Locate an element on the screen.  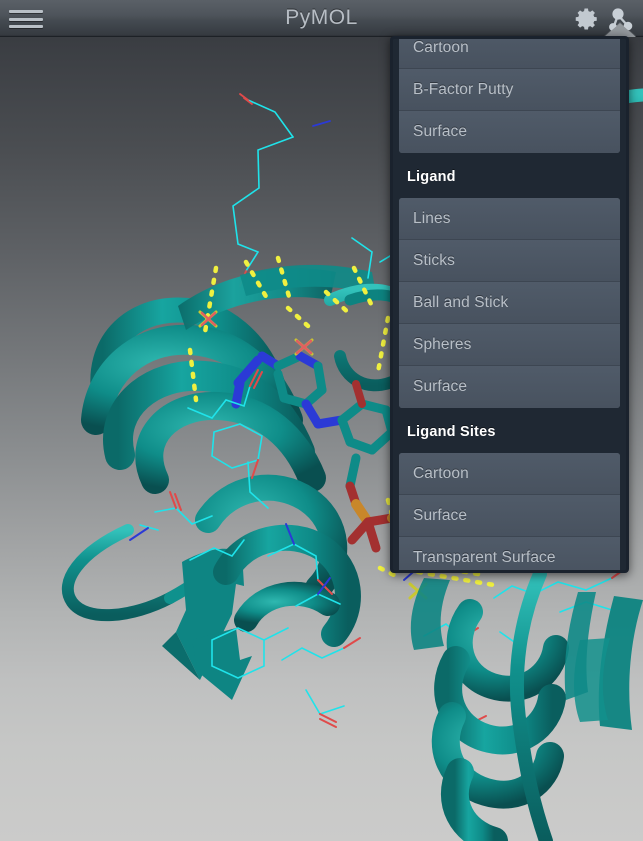
menu-group-representations: Cartoon B-Factor Putty Surface is located at coordinates (509, 96).